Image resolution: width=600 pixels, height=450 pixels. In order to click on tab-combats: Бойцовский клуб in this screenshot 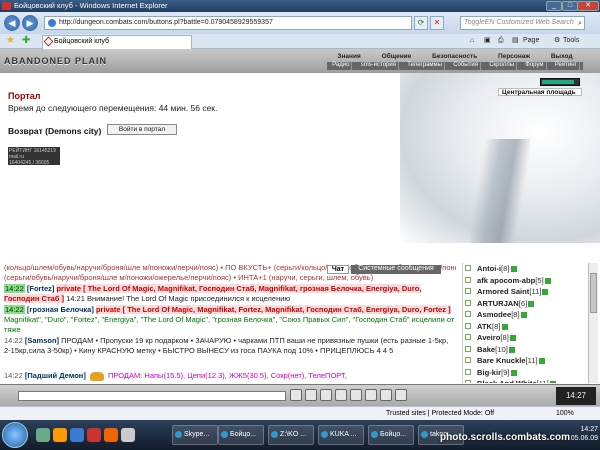, I will do `click(117, 42)`.